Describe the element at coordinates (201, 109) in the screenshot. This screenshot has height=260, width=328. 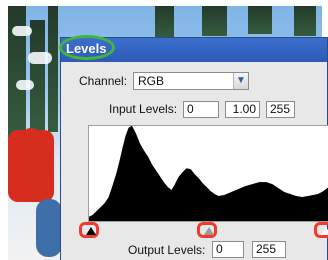
I see `input-levels-black-field: 0` at that location.